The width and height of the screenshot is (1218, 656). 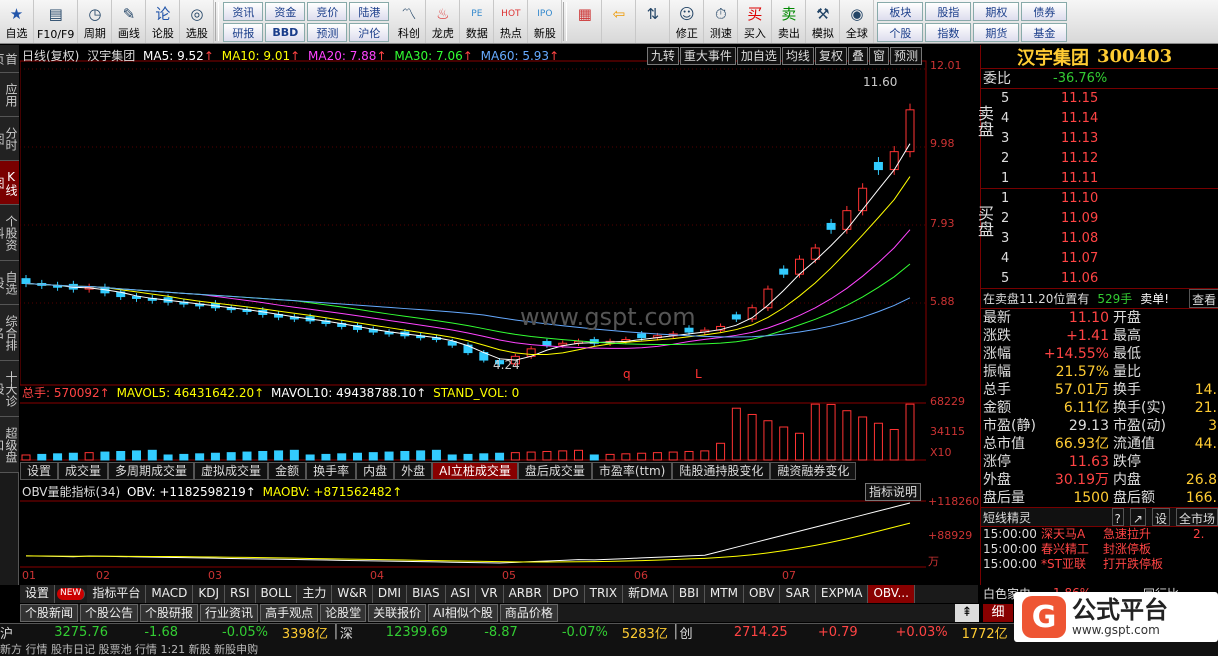 What do you see at coordinates (351, 632) in the screenshot?
I see `index-1-n: 深` at bounding box center [351, 632].